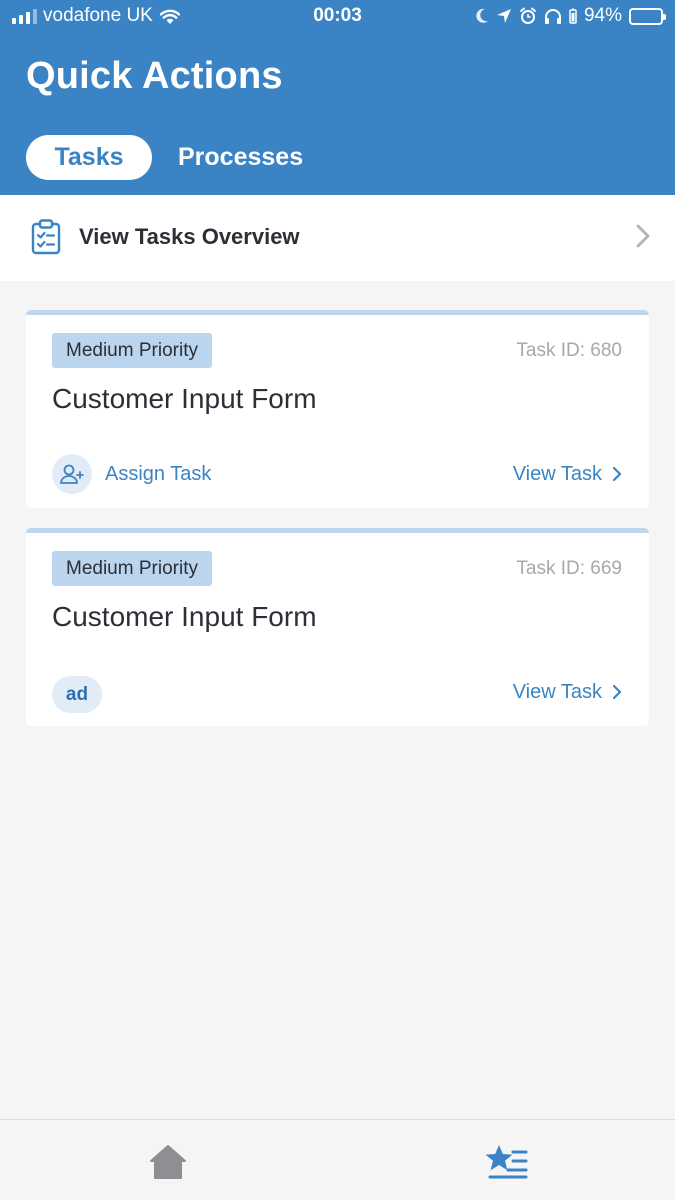 This screenshot has height=1200, width=675. I want to click on assign-task-button: Assign Task, so click(131, 474).